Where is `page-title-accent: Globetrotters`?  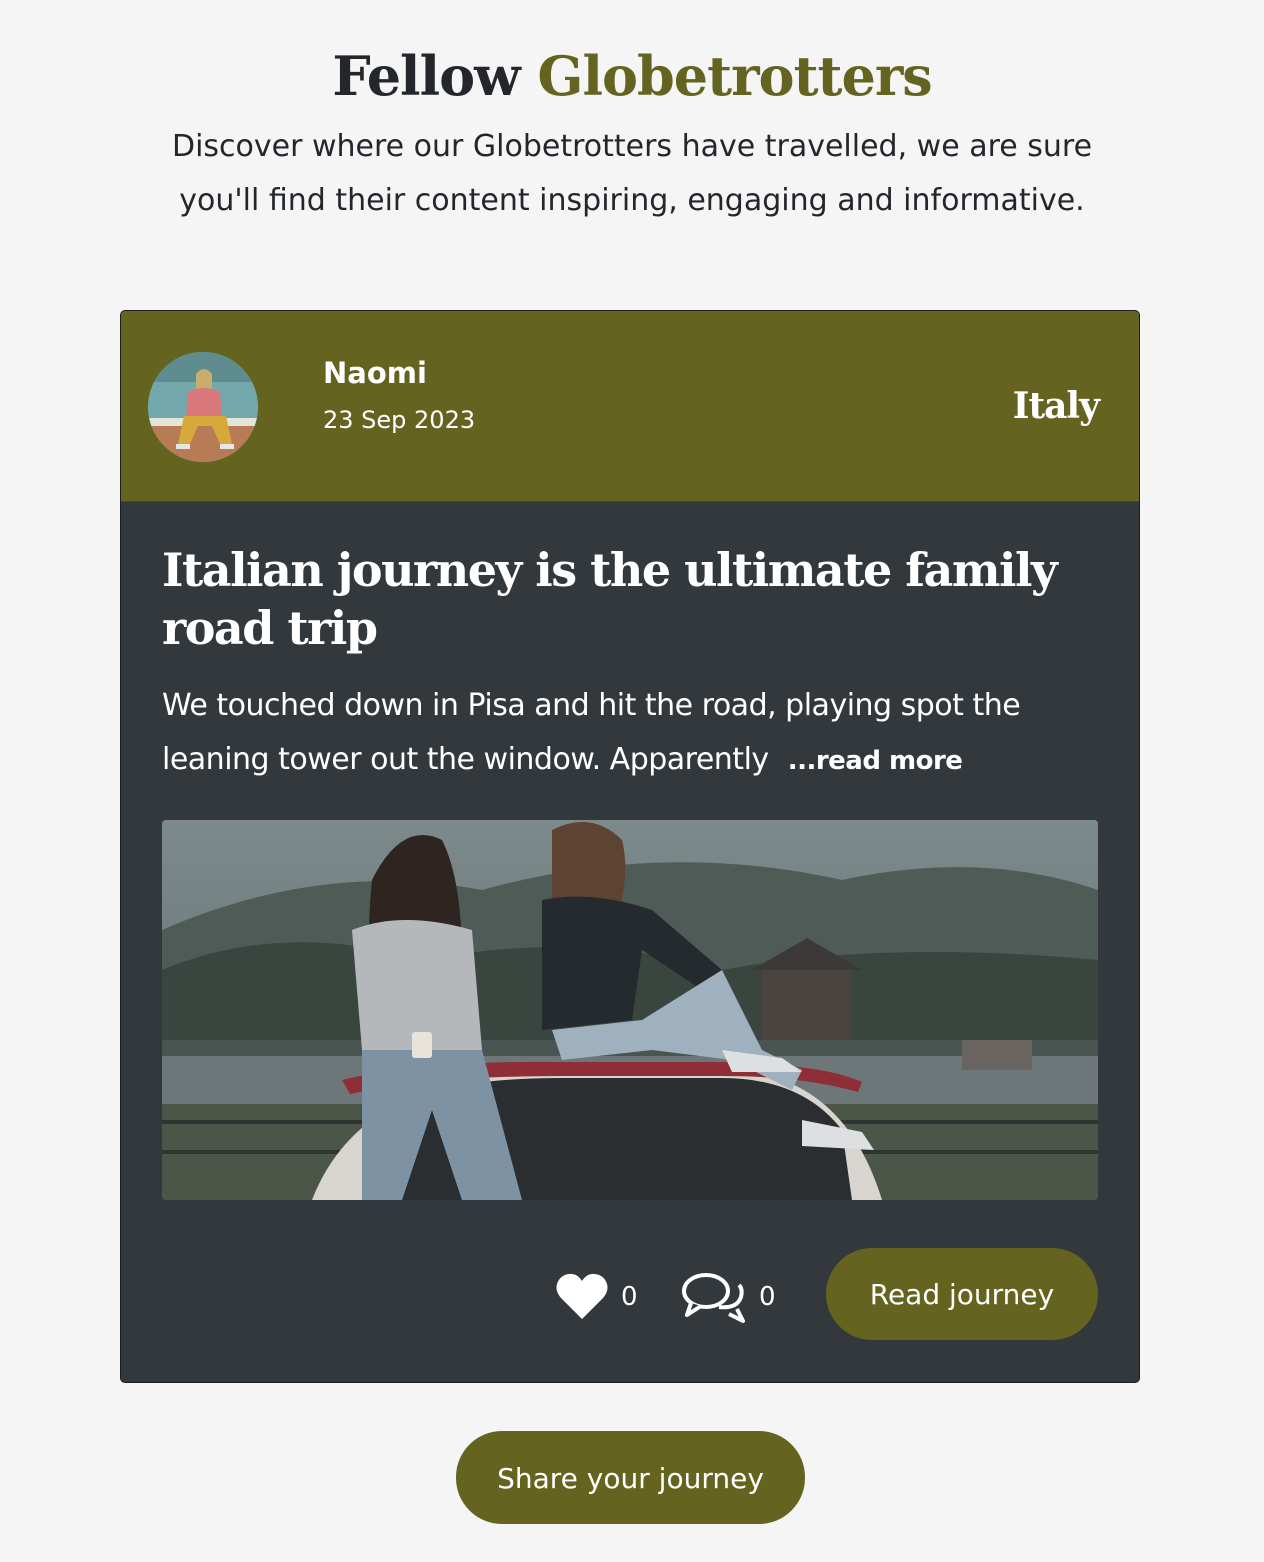 page-title-accent: Globetrotters is located at coordinates (734, 76).